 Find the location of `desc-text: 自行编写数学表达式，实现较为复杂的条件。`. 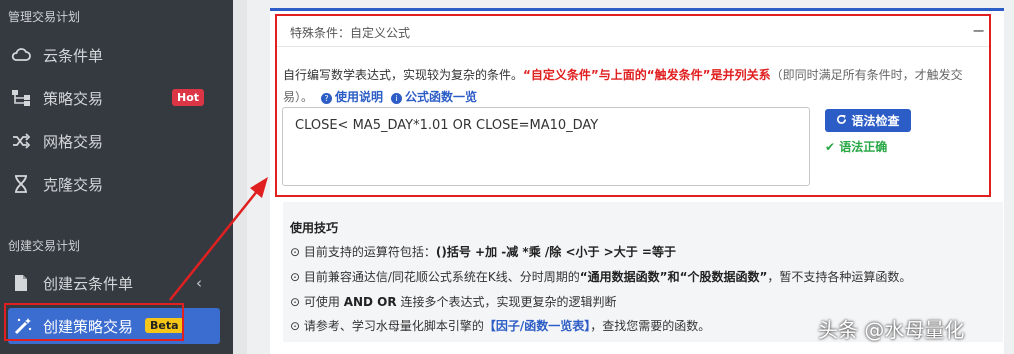

desc-text: 自行编写数学表达式，实现较为复杂的条件。 is located at coordinates (403, 75).